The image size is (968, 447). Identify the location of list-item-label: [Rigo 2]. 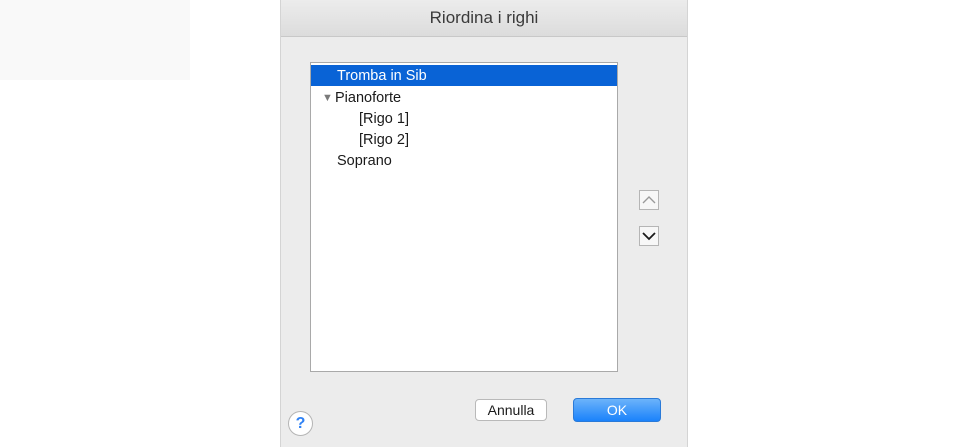
(384, 139).